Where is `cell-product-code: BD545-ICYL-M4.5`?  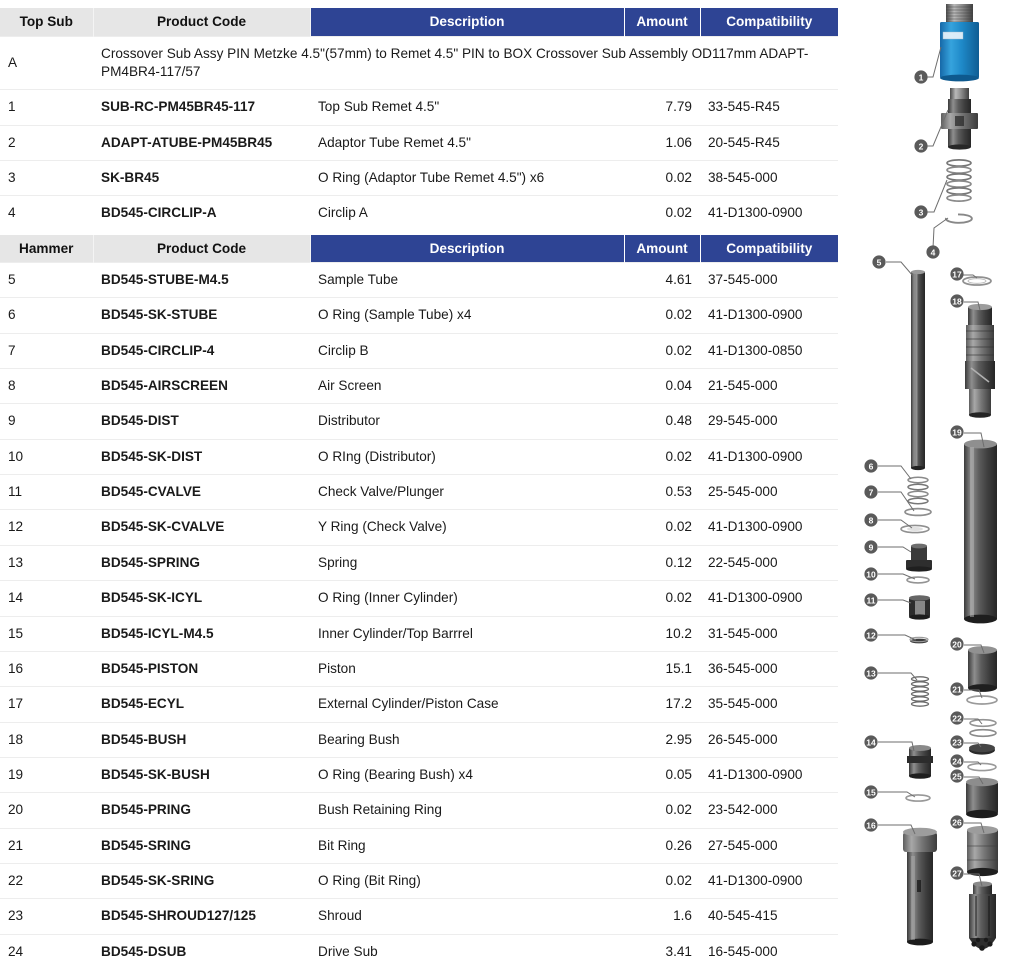 cell-product-code: BD545-ICYL-M4.5 is located at coordinates (201, 633).